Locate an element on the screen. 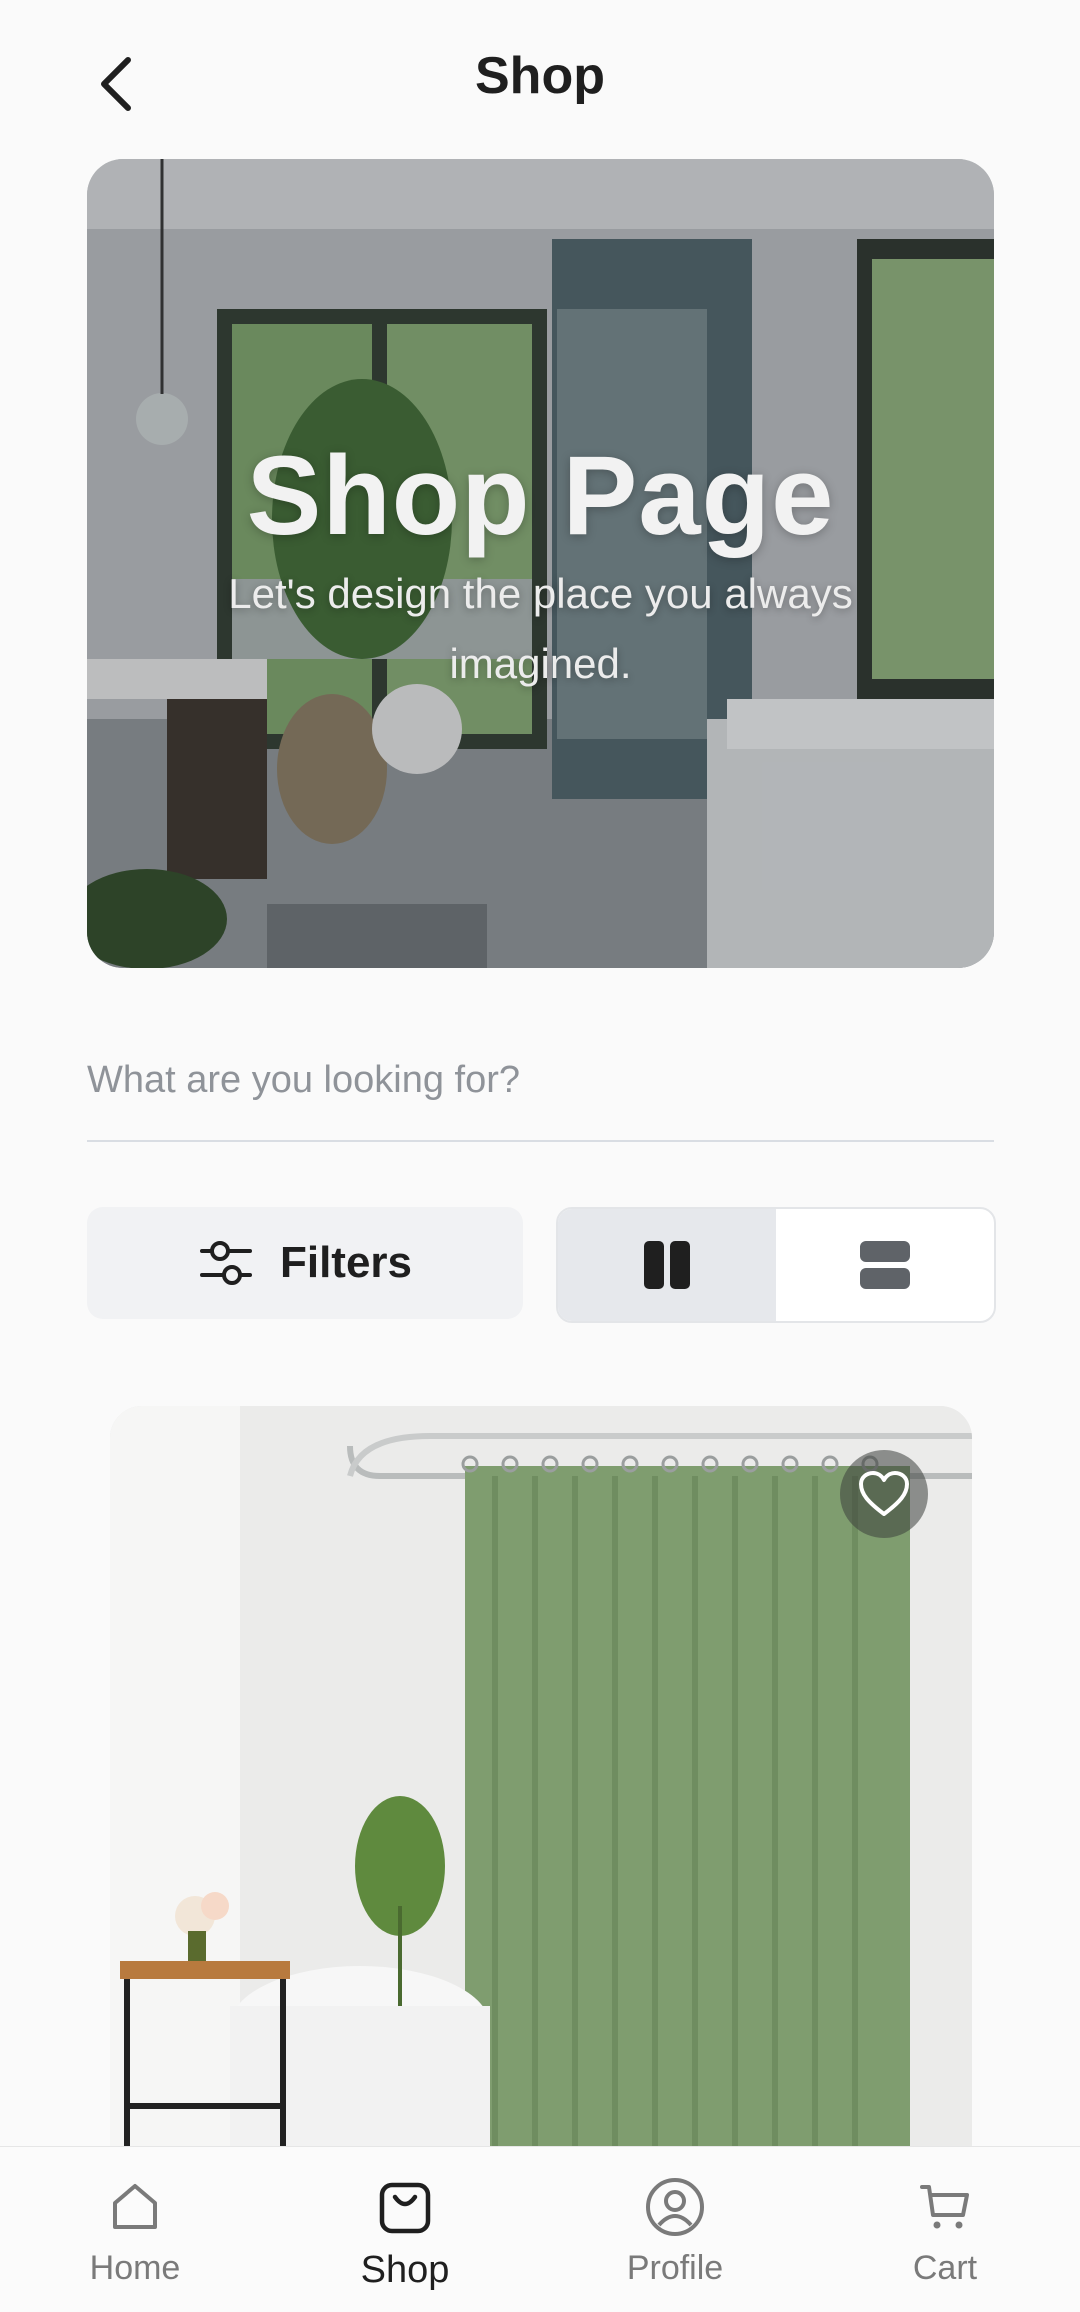 This screenshot has height=2312, width=1080. two-rows-icon is located at coordinates (885, 1265).